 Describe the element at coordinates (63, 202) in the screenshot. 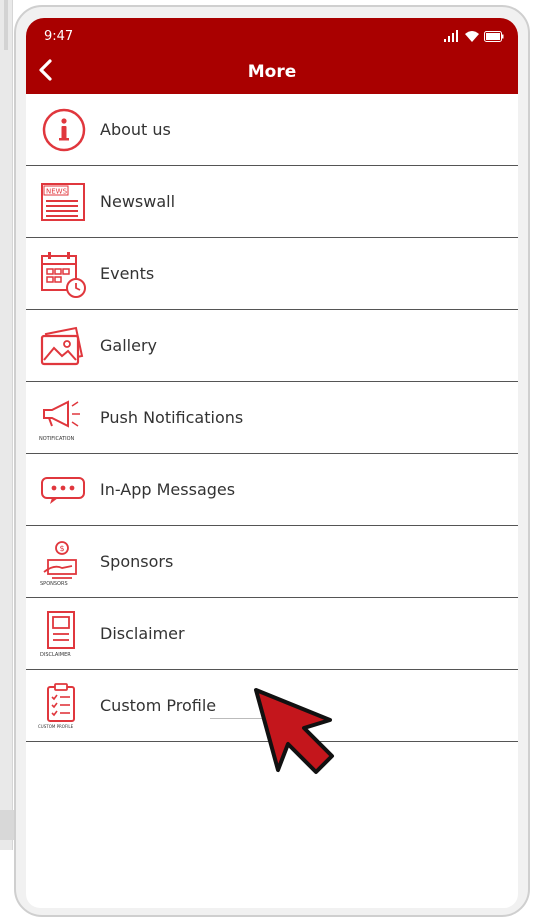

I see `news-icon: NEWS` at that location.